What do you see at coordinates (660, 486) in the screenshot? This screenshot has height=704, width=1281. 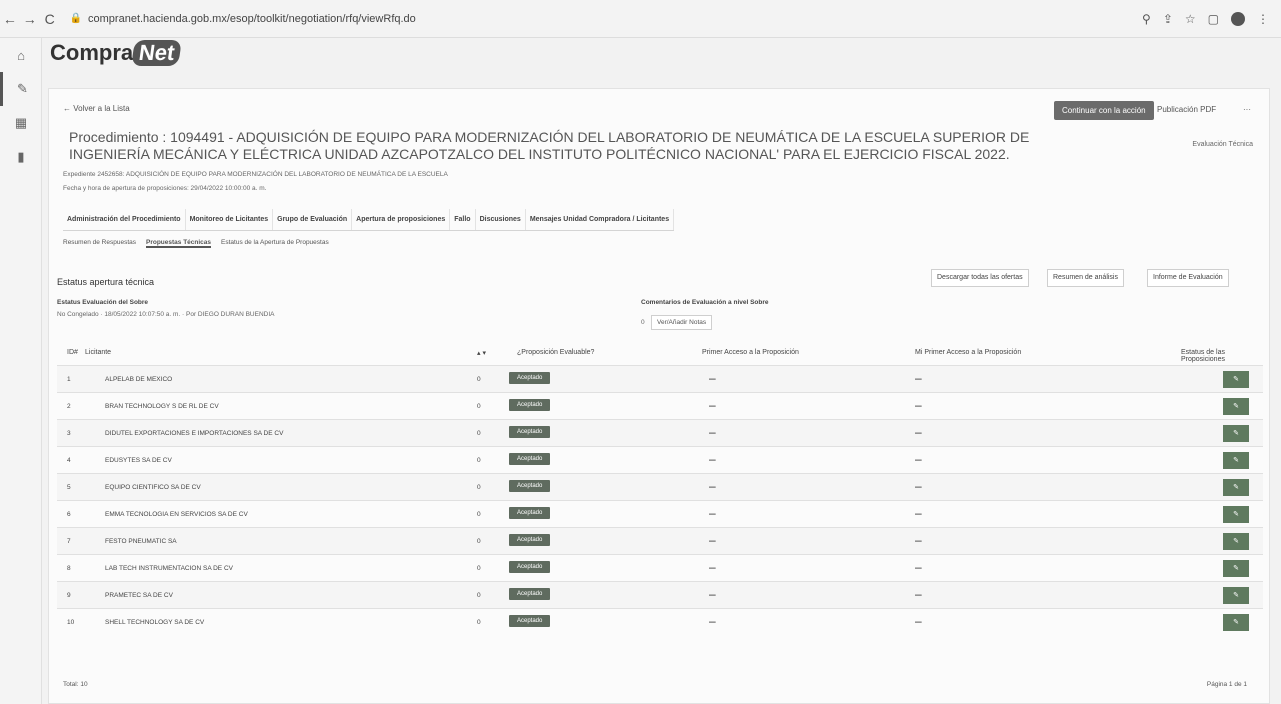 I see `table-row: 5 EQUIPO CIENTIFICO SA DE CV 0 Aceptado – – ✎` at bounding box center [660, 486].